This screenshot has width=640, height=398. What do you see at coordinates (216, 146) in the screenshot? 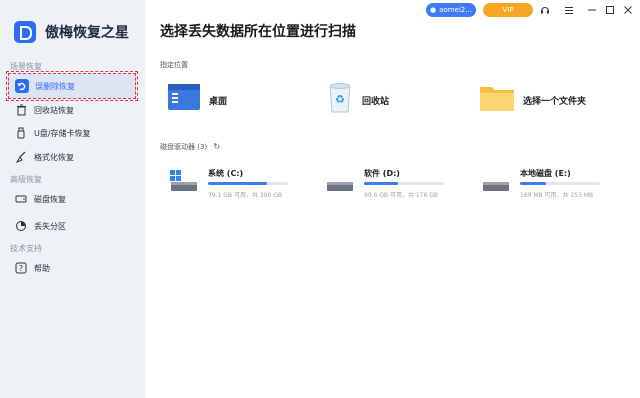
I see `refresh-icon: ↻` at bounding box center [216, 146].